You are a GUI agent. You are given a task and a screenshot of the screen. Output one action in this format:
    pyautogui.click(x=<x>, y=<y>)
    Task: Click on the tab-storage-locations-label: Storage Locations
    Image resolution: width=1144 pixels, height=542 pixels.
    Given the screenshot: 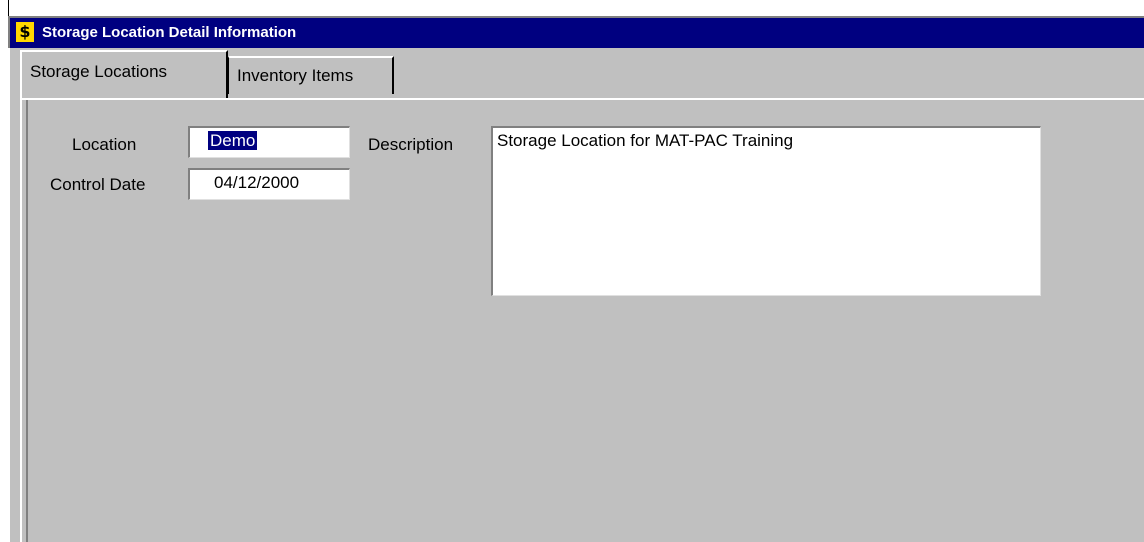 What is the action you would take?
    pyautogui.click(x=99, y=71)
    